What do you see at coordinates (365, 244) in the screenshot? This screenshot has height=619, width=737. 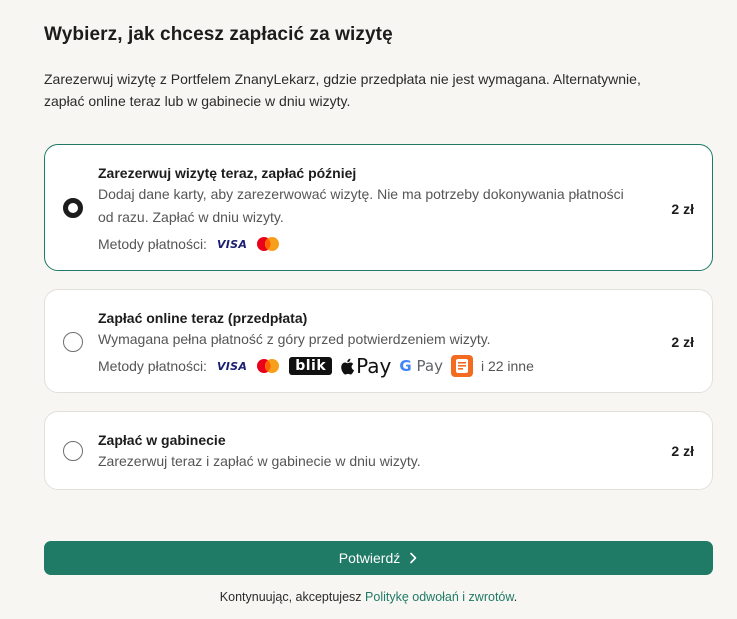 I see `payment-methods: Metody płatności: VISA` at bounding box center [365, 244].